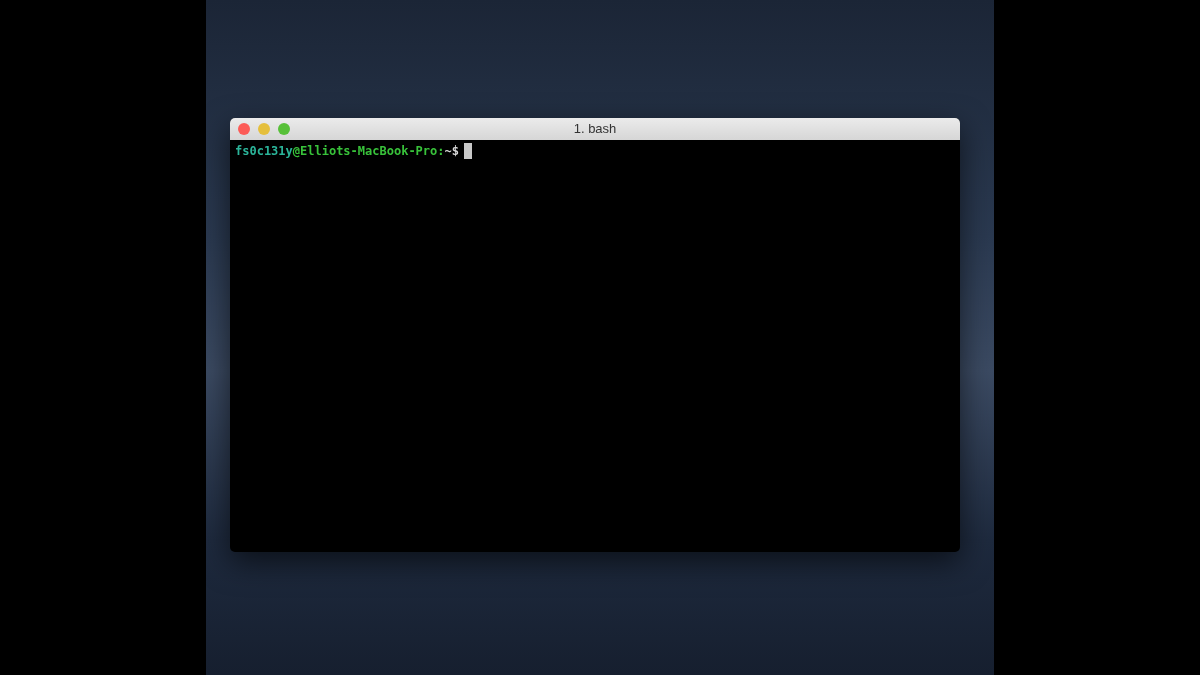 Image resolution: width=1200 pixels, height=675 pixels. I want to click on window-title: 1. bash, so click(595, 129).